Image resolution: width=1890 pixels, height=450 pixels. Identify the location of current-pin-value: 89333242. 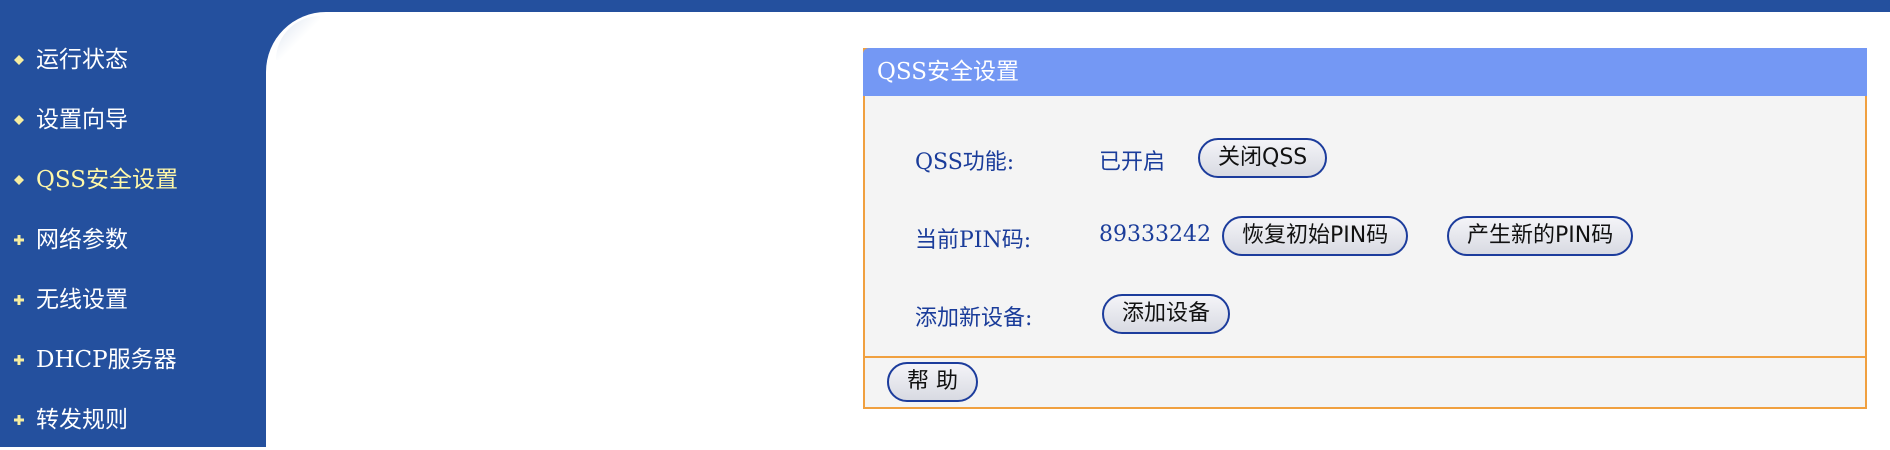
(1155, 234).